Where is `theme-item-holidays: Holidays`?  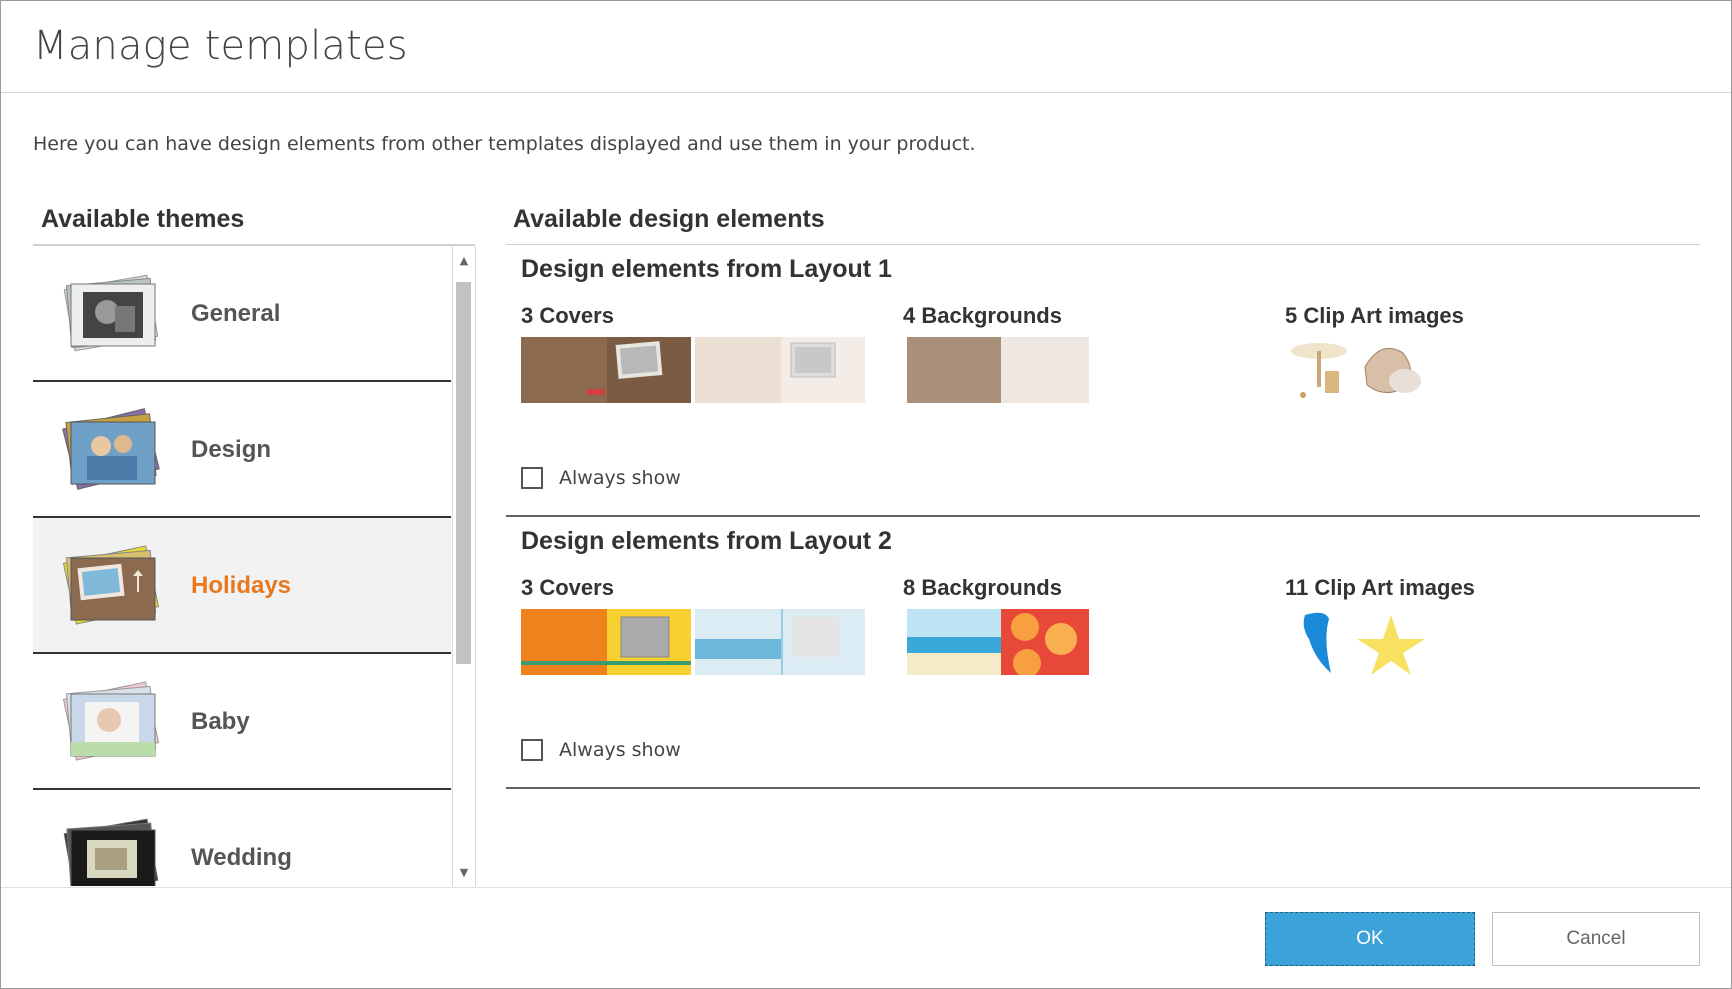
theme-item-holidays: Holidays is located at coordinates (242, 586).